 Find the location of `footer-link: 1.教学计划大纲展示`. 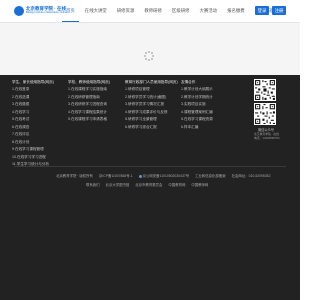

footer-link: 1.教学计划大纲展示 is located at coordinates (197, 90).